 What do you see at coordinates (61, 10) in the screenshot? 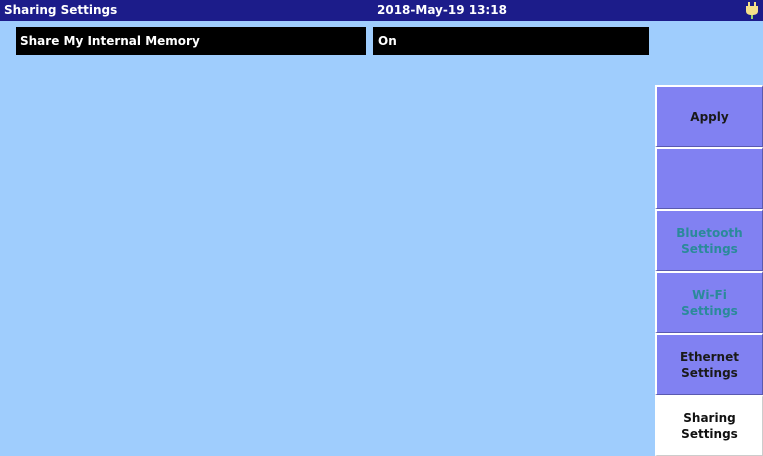
I see `page-title: Sharing Settings` at bounding box center [61, 10].